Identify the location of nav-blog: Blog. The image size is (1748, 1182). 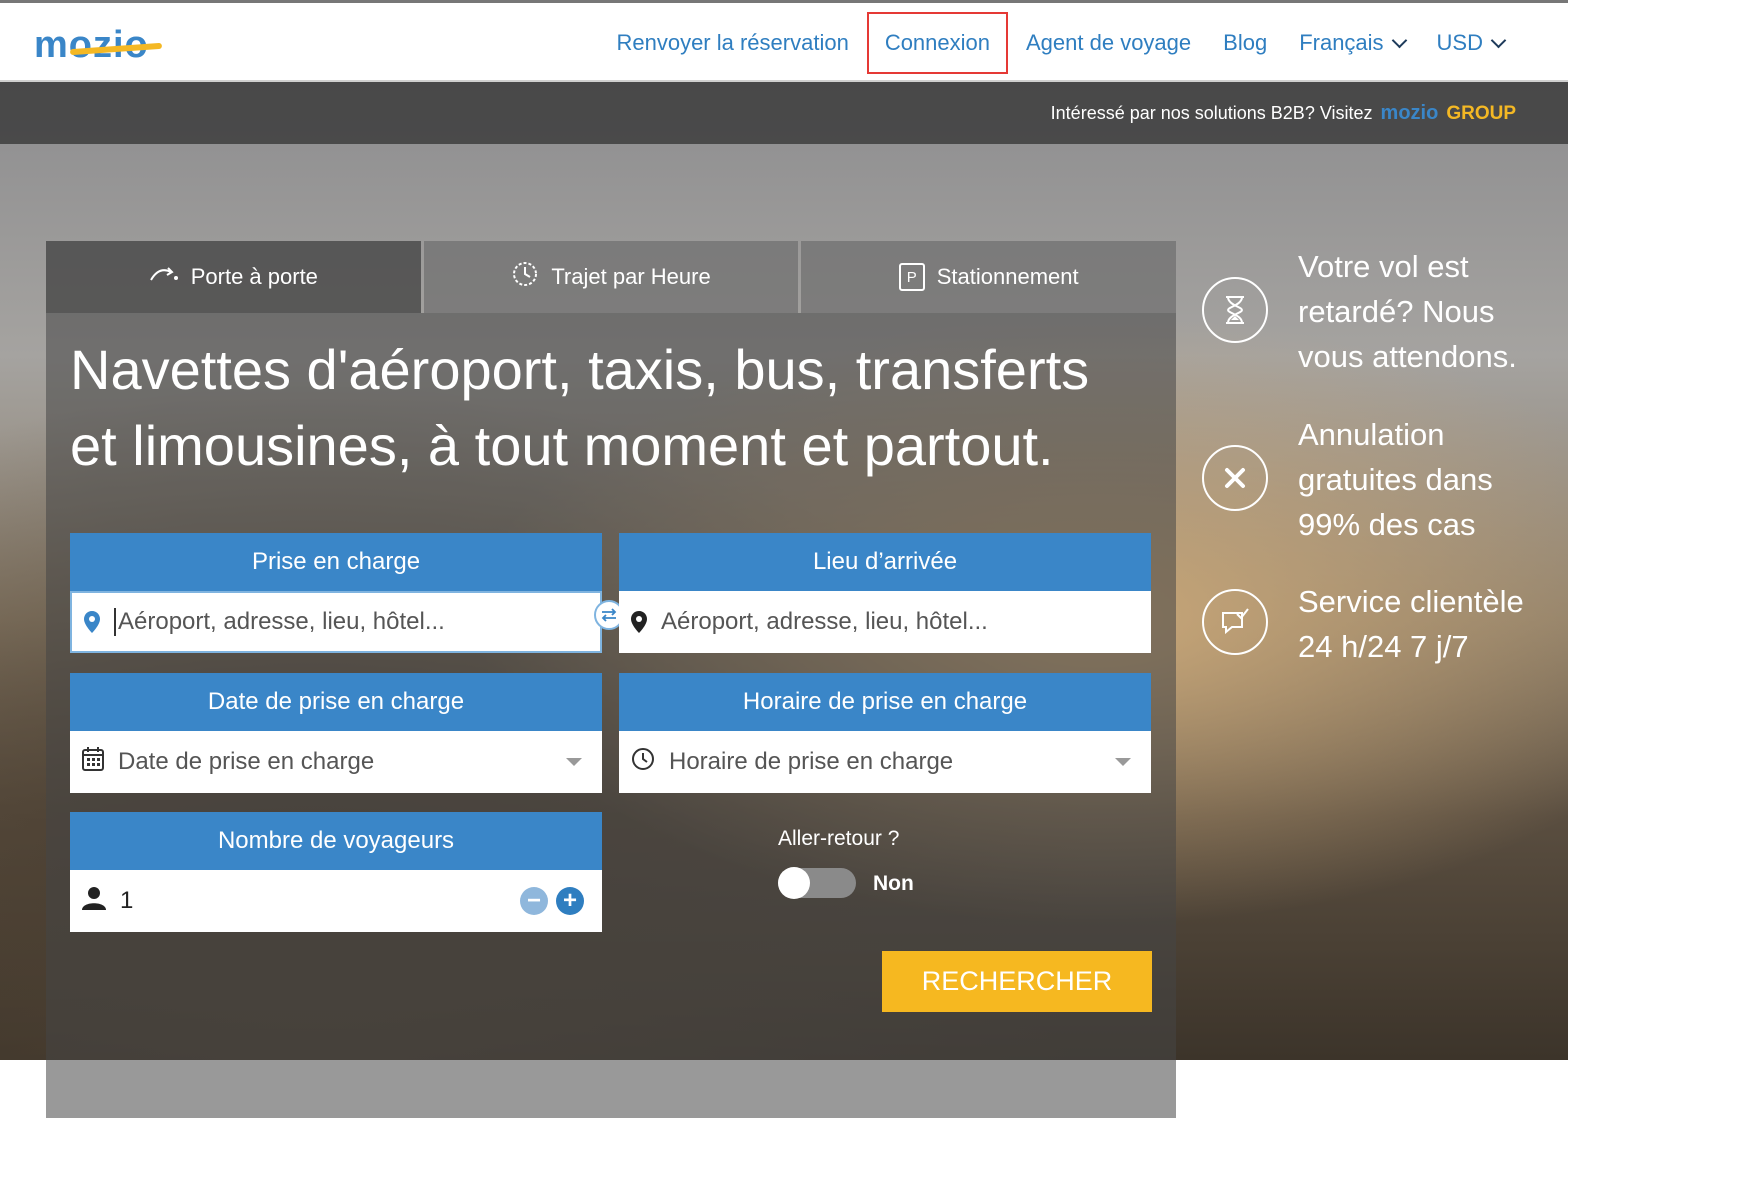
(1245, 43).